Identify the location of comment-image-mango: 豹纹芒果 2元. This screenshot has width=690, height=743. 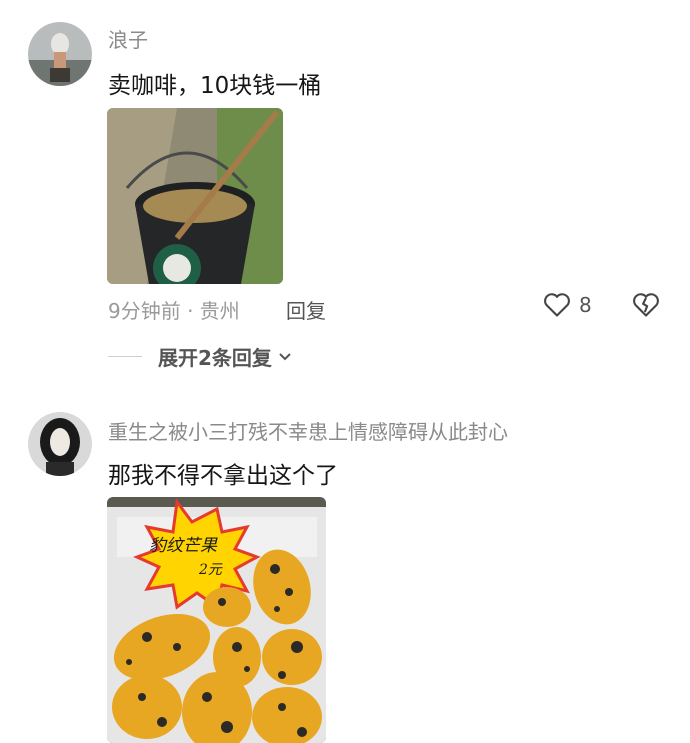
(216, 620).